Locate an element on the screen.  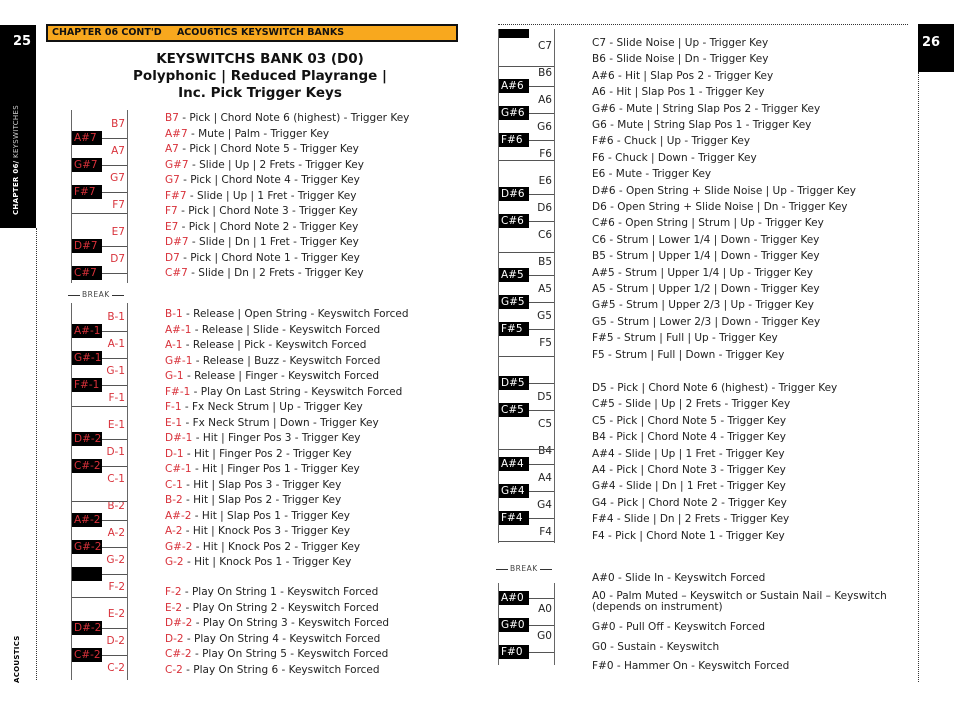
entry-note: A#7 is located at coordinates (176, 133).